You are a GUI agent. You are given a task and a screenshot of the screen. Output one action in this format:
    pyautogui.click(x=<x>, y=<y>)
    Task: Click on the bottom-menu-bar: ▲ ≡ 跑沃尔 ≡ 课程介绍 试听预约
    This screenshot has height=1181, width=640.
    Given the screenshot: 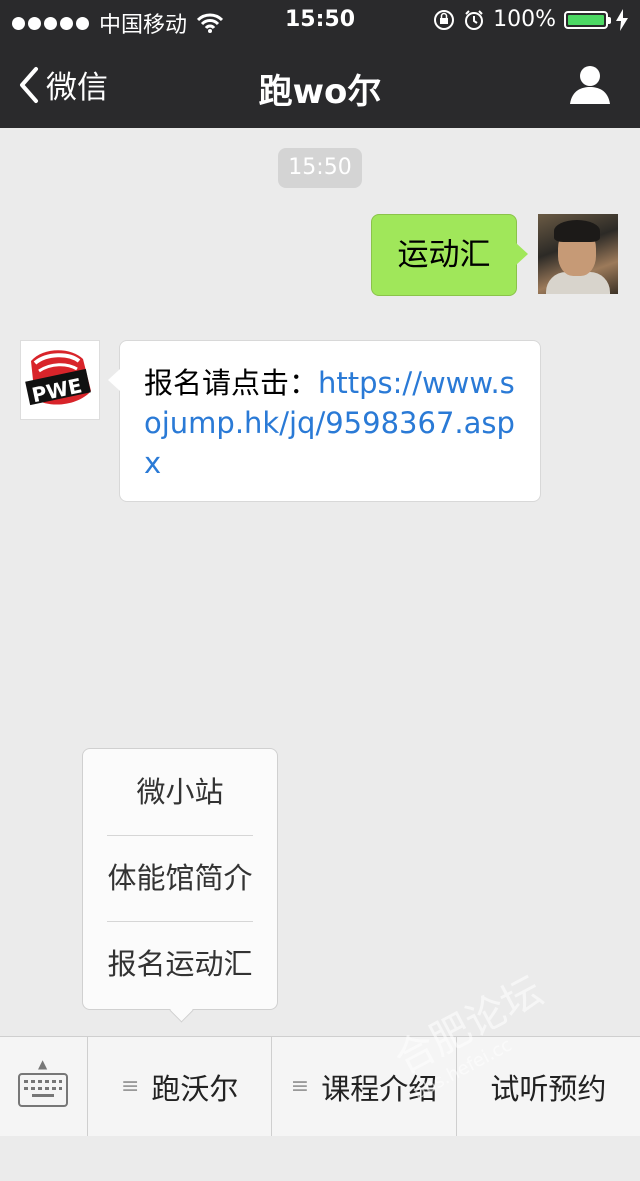 What is the action you would take?
    pyautogui.click(x=320, y=1086)
    